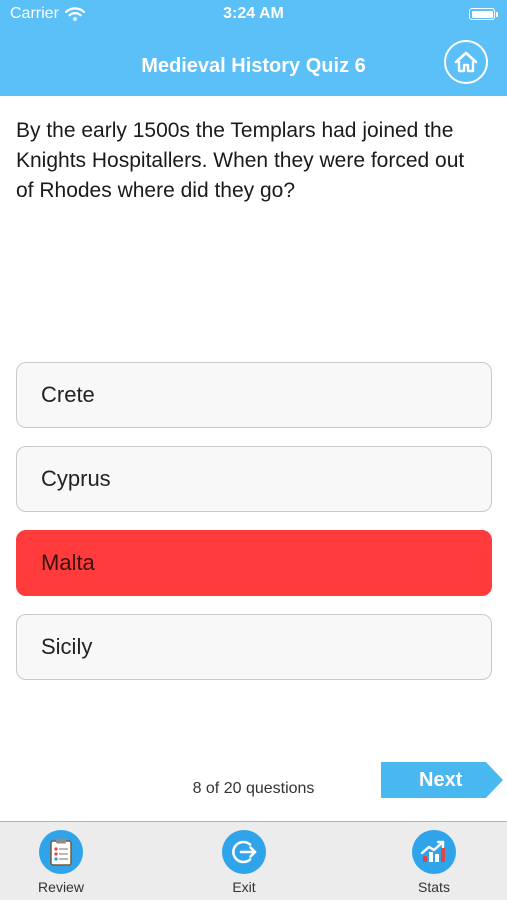  I want to click on tab-stats: Stats, so click(434, 862).